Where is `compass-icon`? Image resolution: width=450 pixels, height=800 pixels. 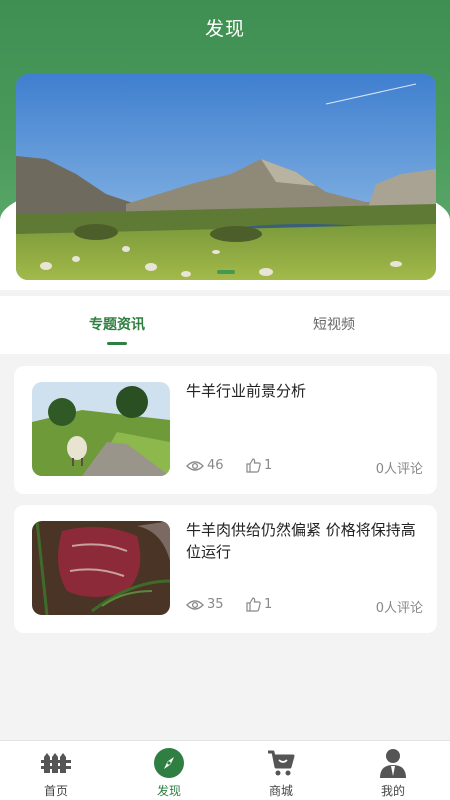
compass-icon is located at coordinates (169, 763).